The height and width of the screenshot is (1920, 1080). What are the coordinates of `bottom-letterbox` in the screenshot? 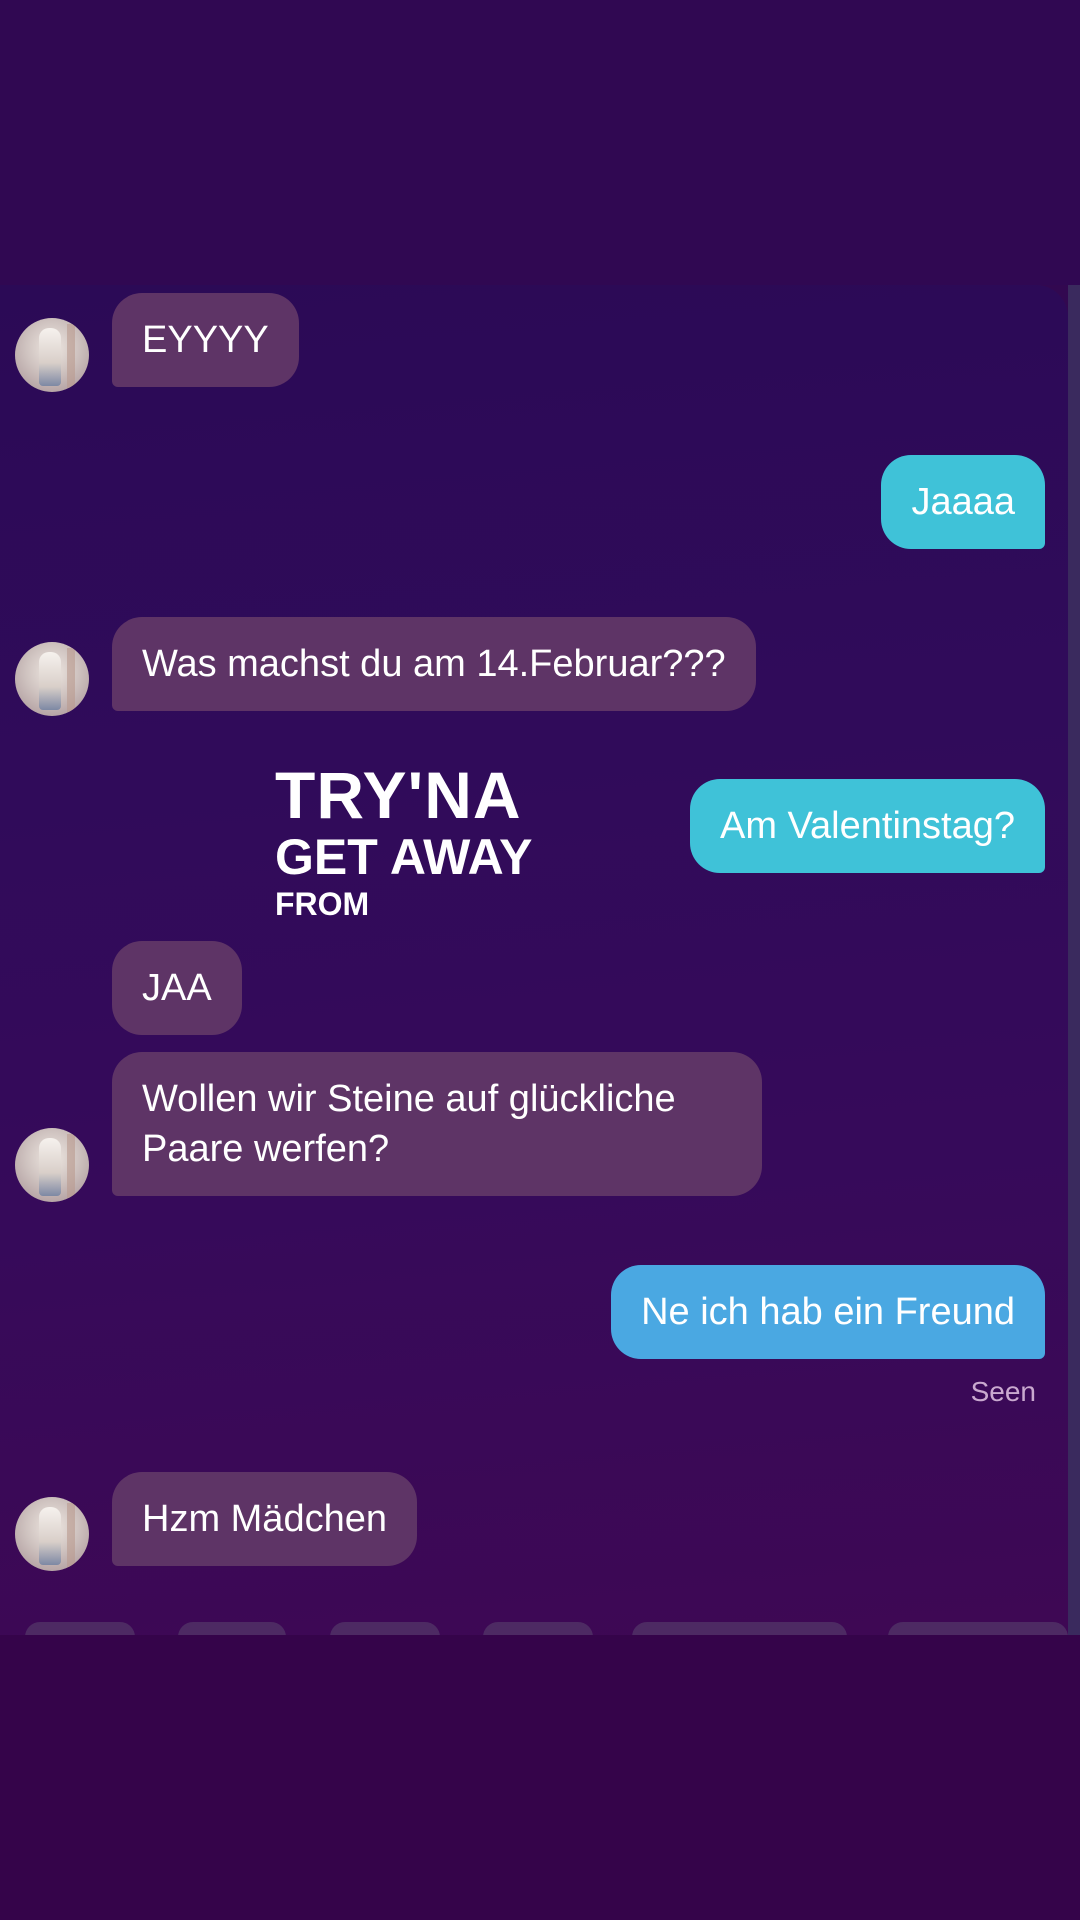 It's located at (540, 1777).